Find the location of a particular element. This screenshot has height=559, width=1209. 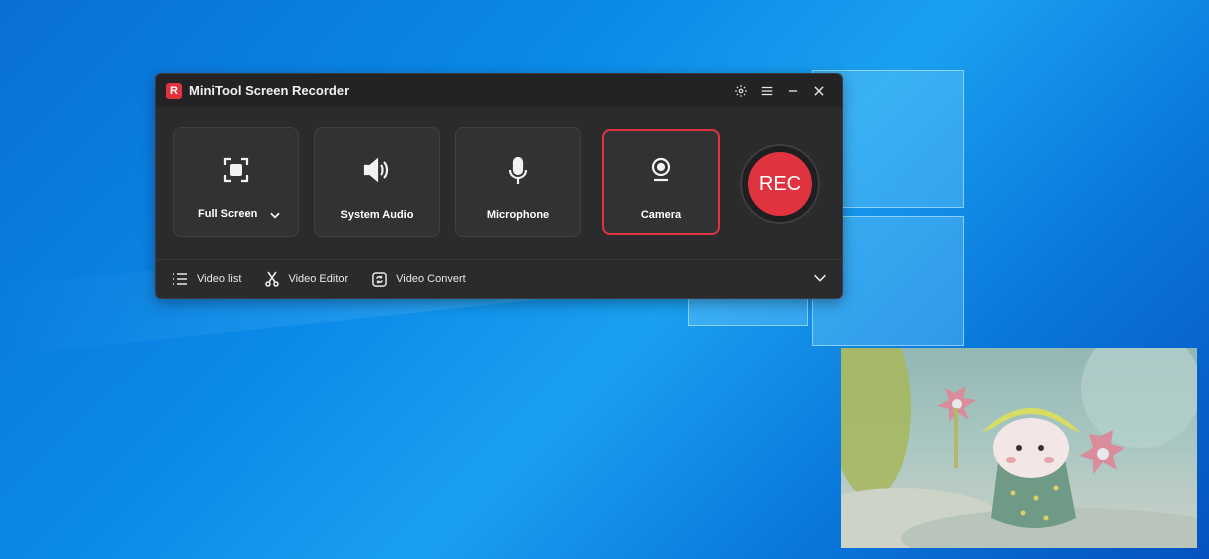

camera-label: Camera is located at coordinates (661, 215).